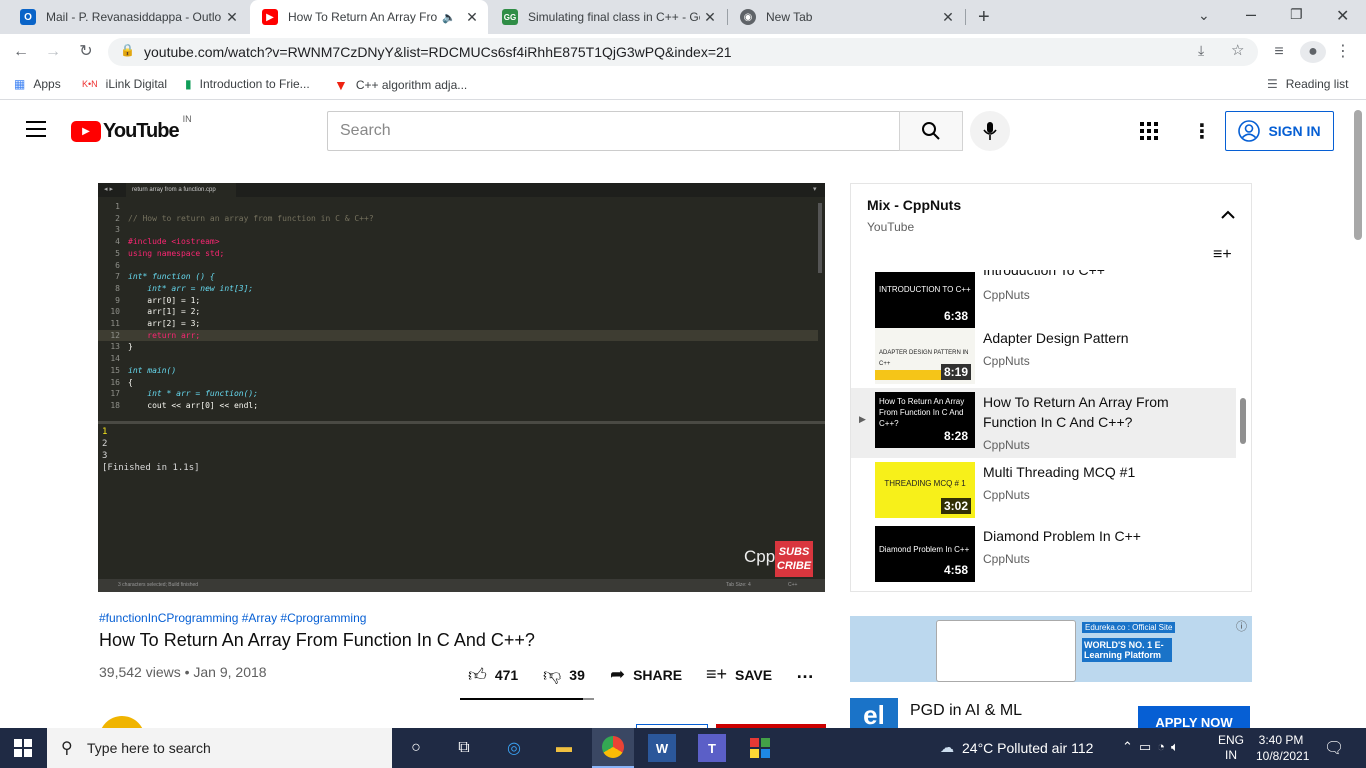 This screenshot has height=768, width=1366. I want to click on apps-grid-icon, so click(1149, 133).